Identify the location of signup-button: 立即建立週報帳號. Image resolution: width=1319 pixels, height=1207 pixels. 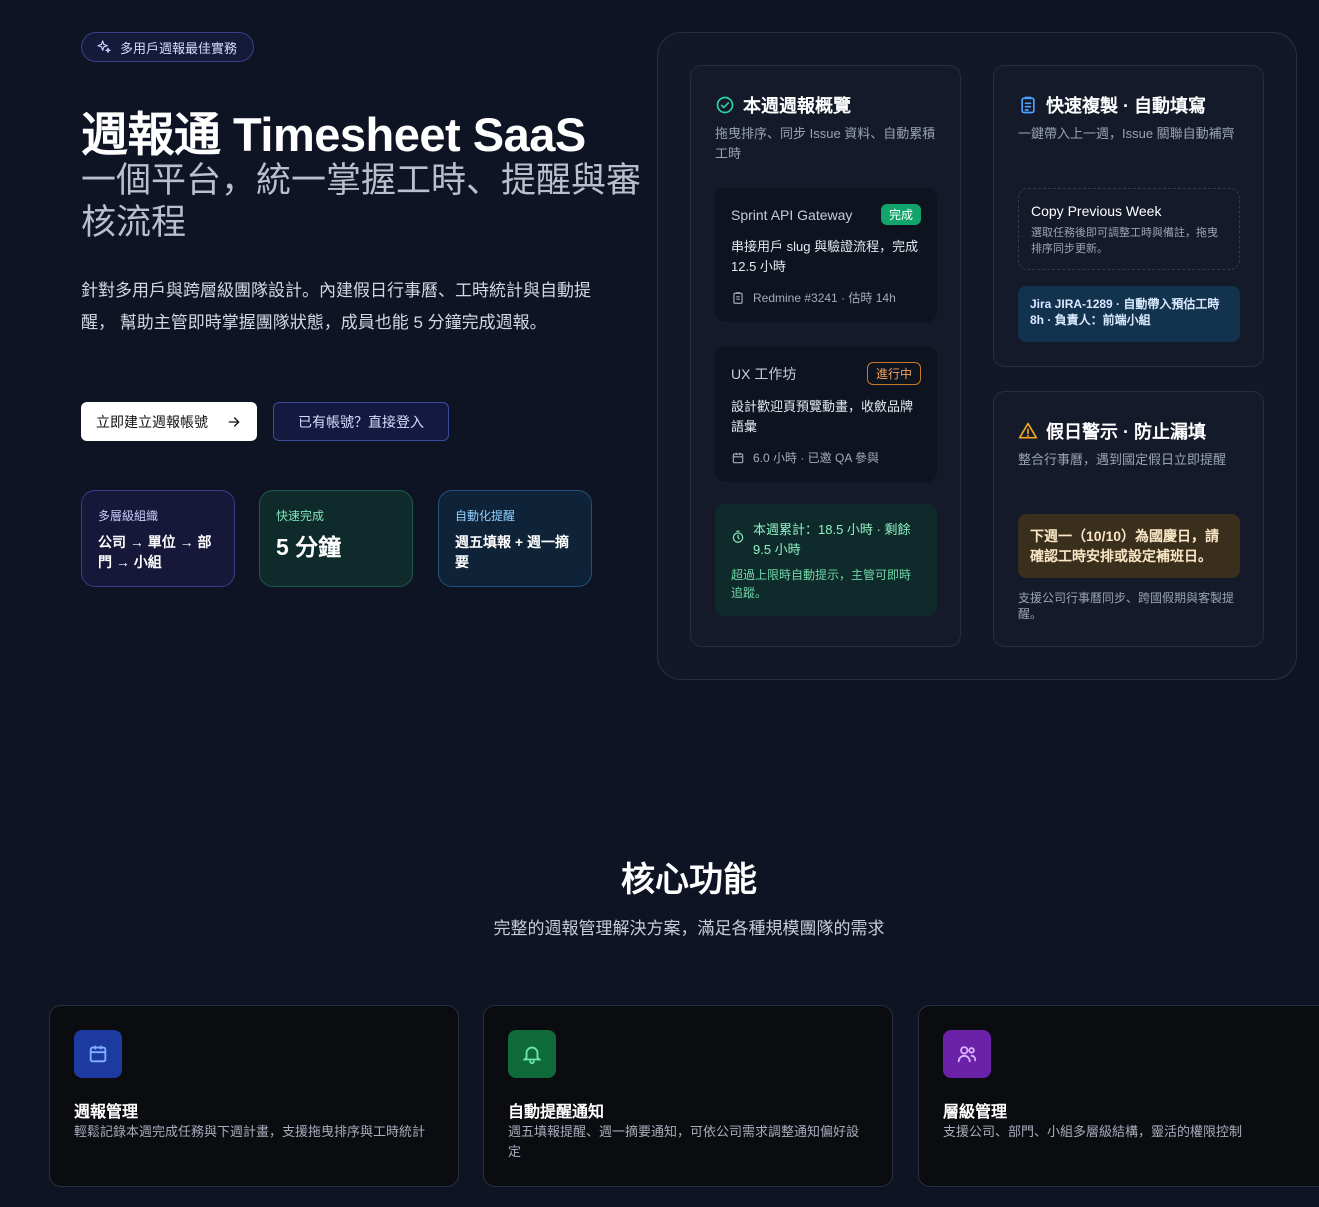
(169, 421).